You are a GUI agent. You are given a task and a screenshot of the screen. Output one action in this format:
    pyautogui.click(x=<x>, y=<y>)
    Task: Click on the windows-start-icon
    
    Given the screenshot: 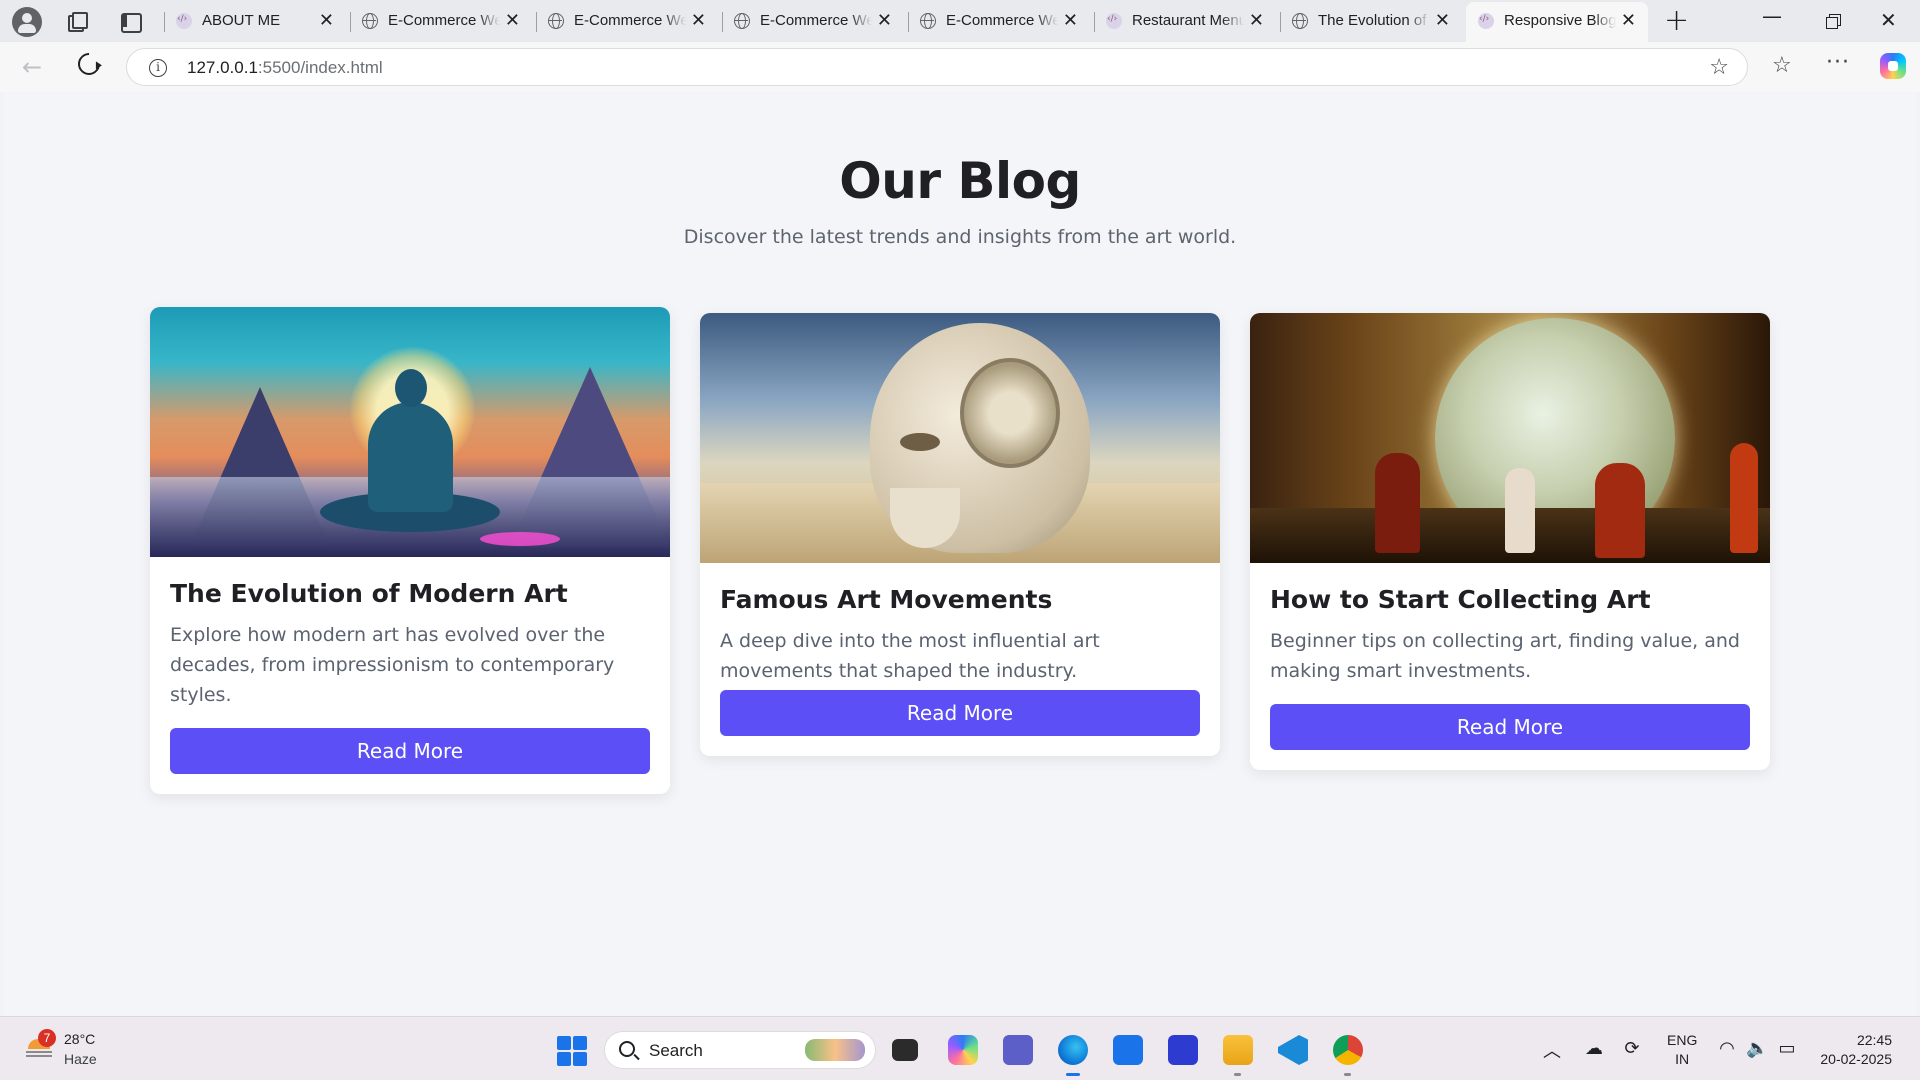 What is the action you would take?
    pyautogui.click(x=572, y=1051)
    